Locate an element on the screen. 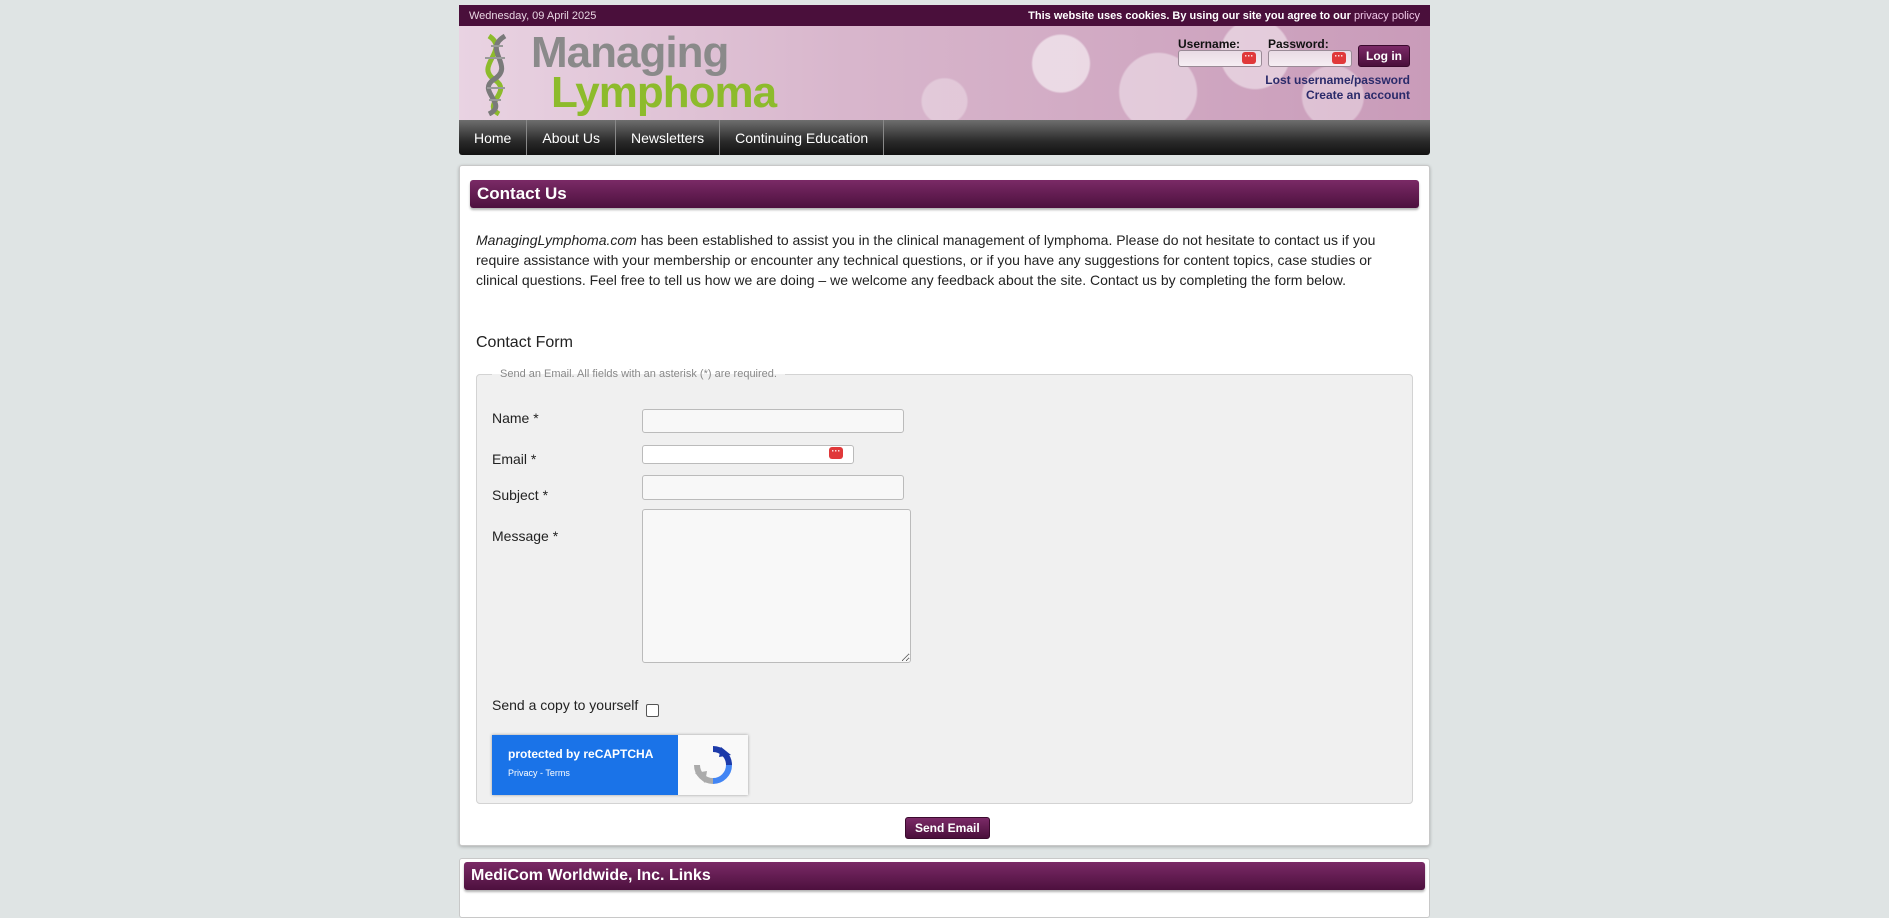  site-logo: Managing Lymphoma is located at coordinates (623, 72).